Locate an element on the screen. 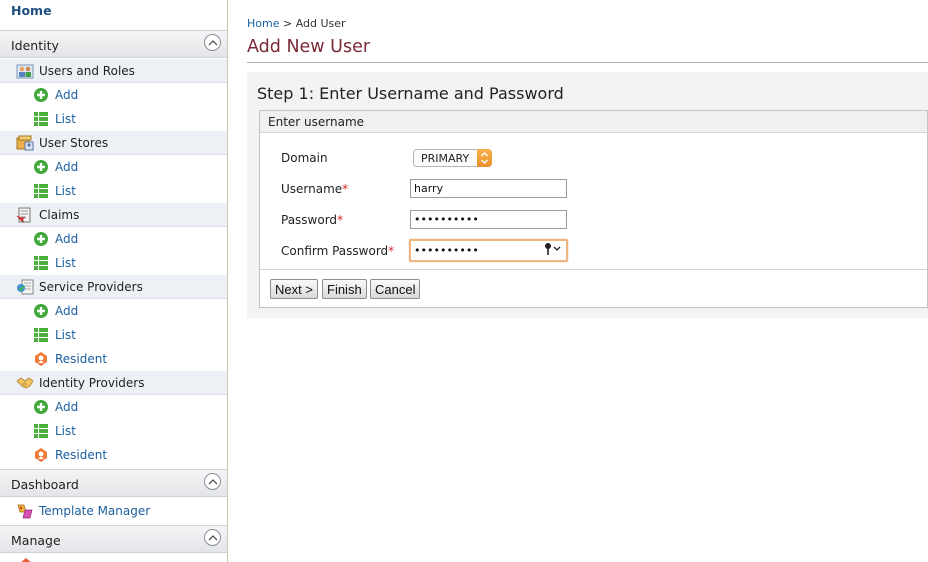 Image resolution: width=928 pixels, height=562 pixels. users-roles-list-link: List is located at coordinates (113, 119).